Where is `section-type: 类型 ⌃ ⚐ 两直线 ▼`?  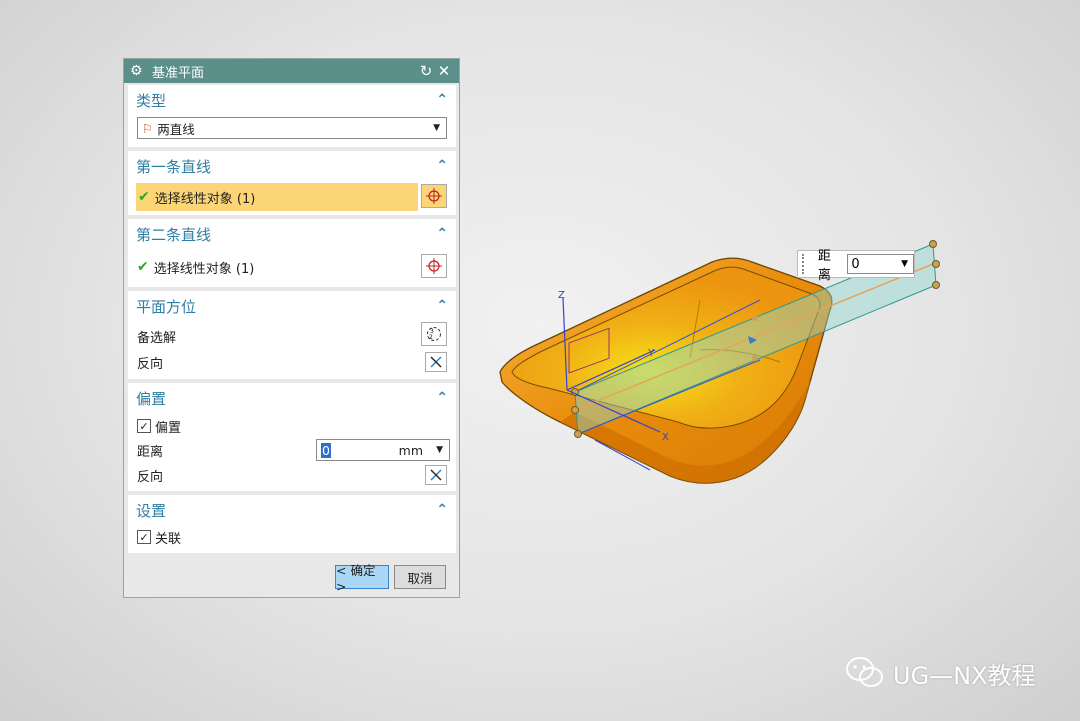 section-type: 类型 ⌃ ⚐ 两直线 ▼ is located at coordinates (292, 116).